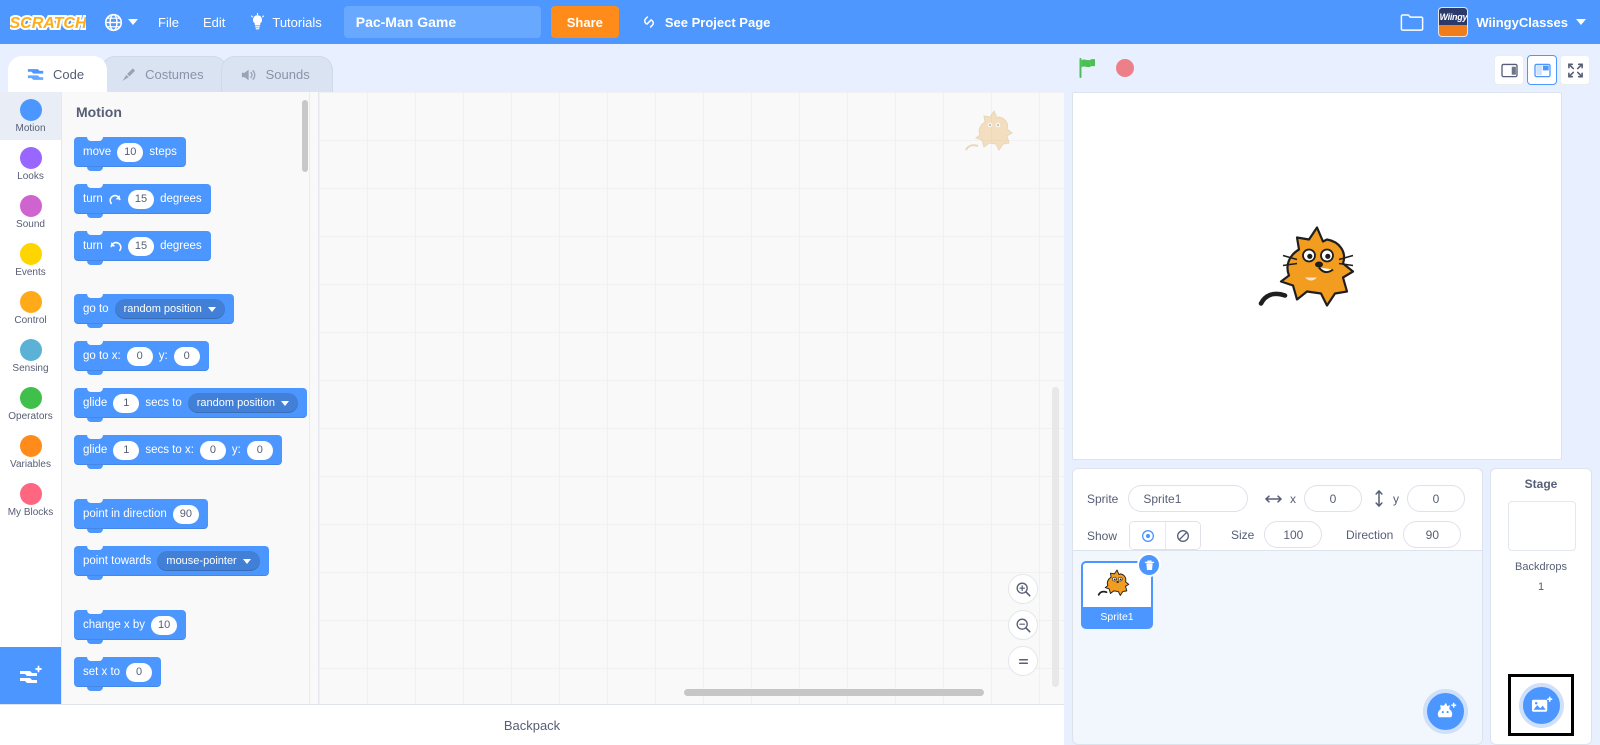 This screenshot has width=1600, height=745. I want to click on block-glide-to: glide 1 secs to random position, so click(191, 405).